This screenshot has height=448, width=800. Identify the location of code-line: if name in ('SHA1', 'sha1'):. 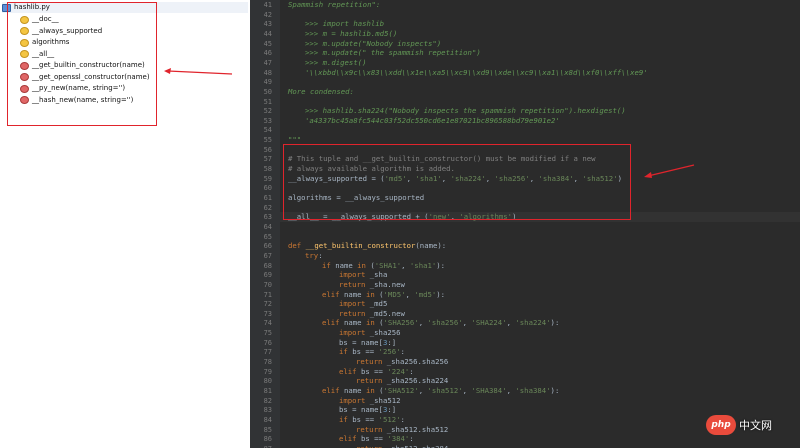
(383, 266).